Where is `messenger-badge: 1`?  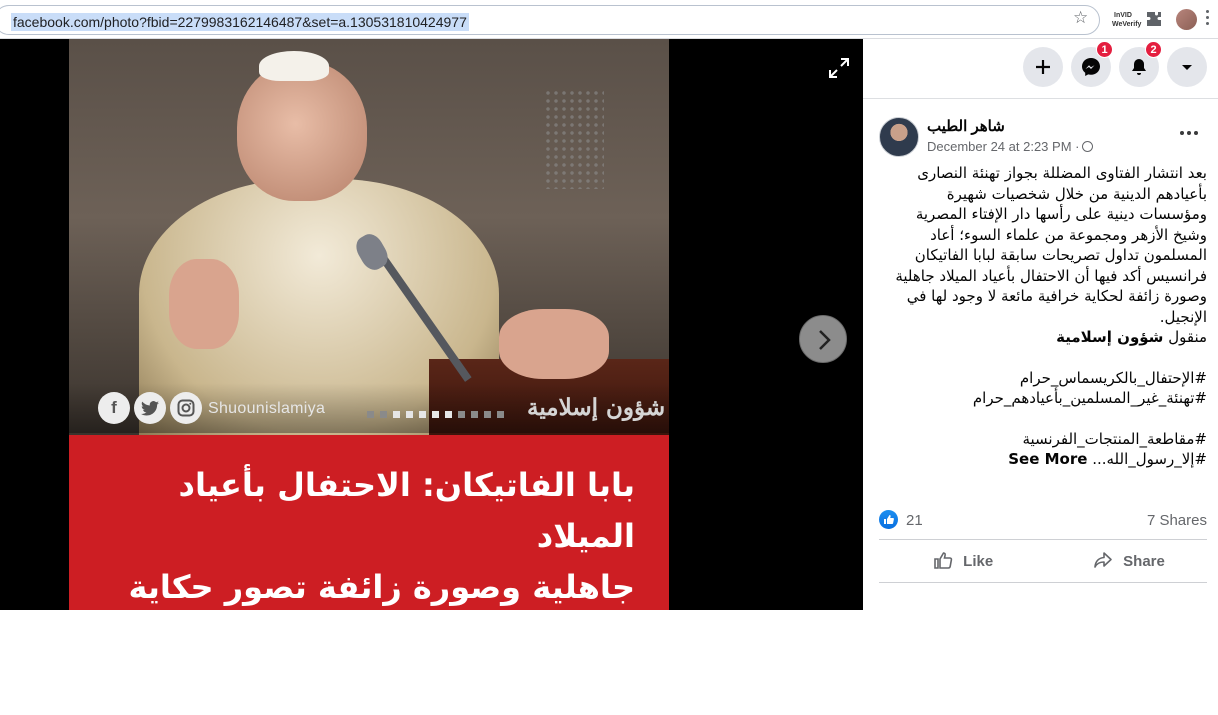
messenger-badge: 1 is located at coordinates (1104, 49).